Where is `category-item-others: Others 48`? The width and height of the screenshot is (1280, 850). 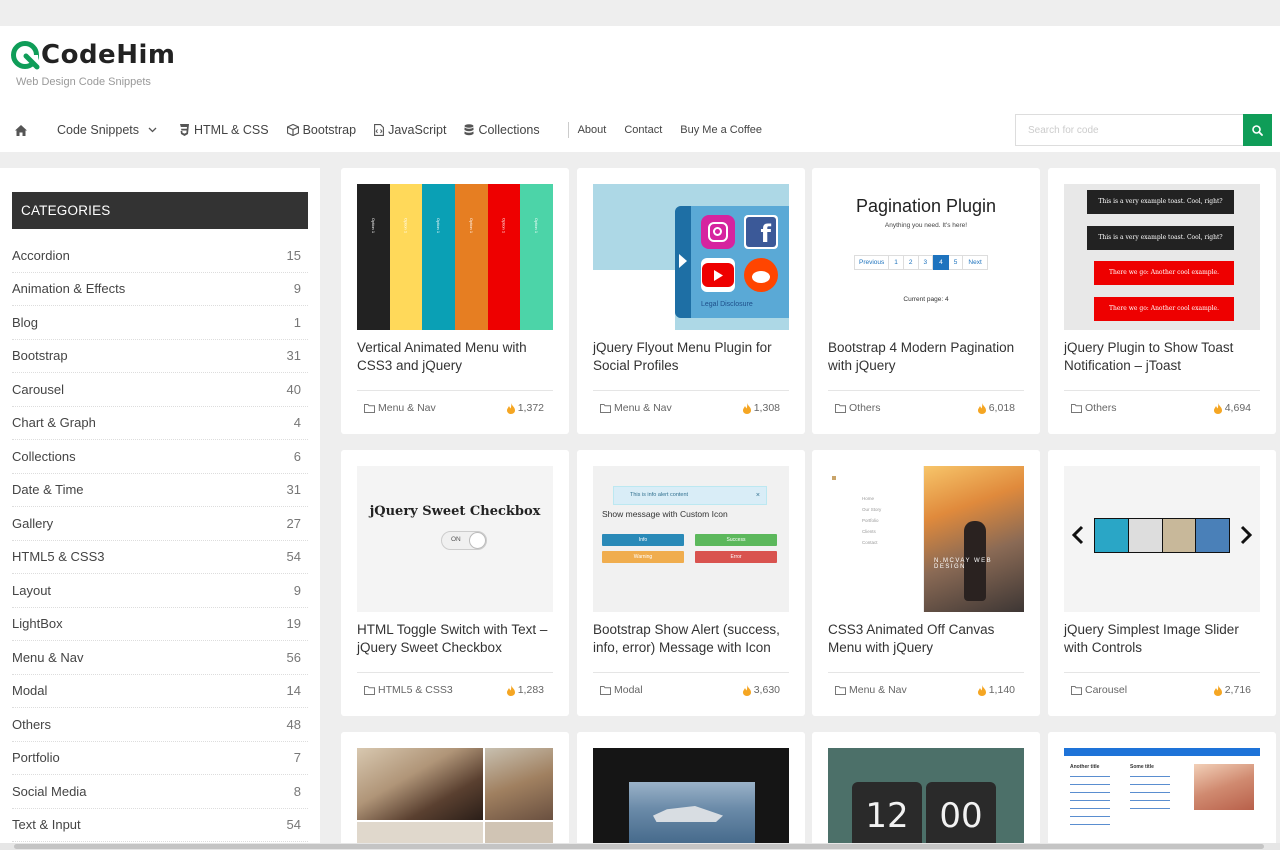 category-item-others: Others 48 is located at coordinates (160, 725).